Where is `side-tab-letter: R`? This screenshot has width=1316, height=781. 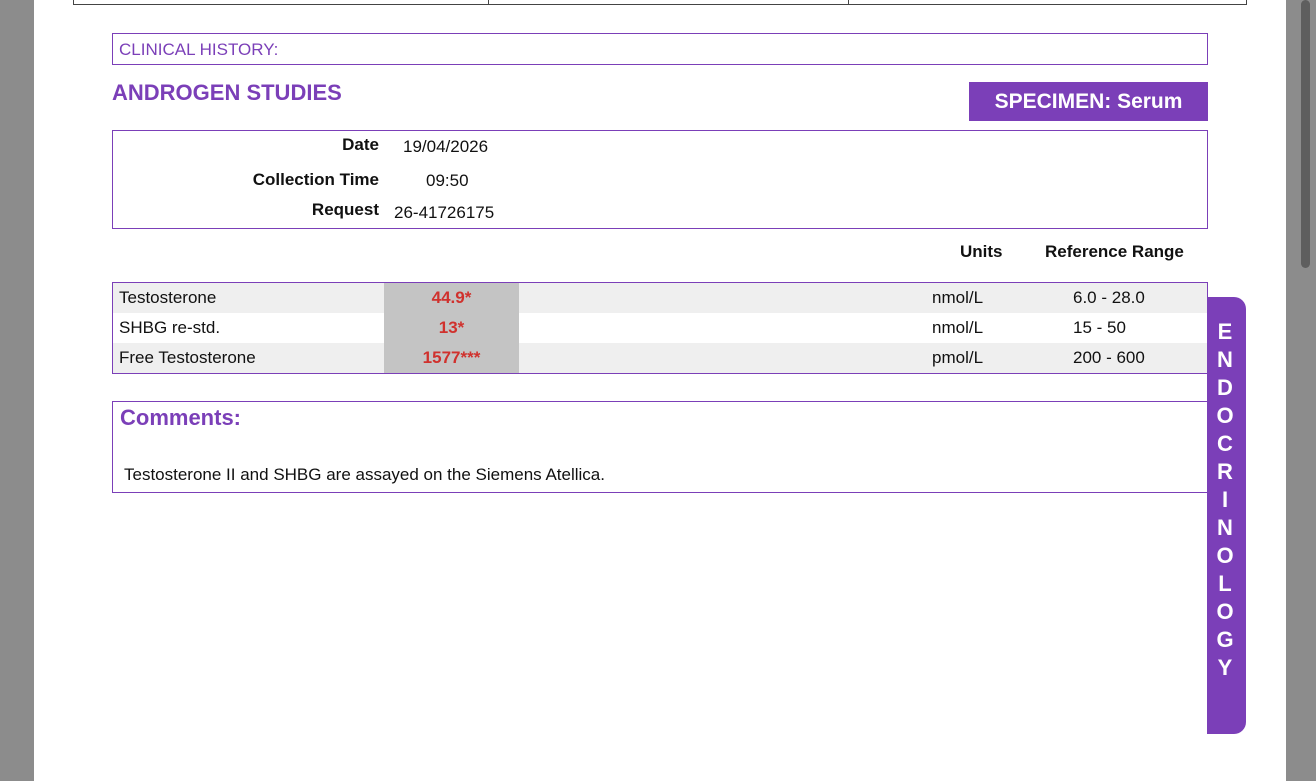
side-tab-letter: R is located at coordinates (1225, 471).